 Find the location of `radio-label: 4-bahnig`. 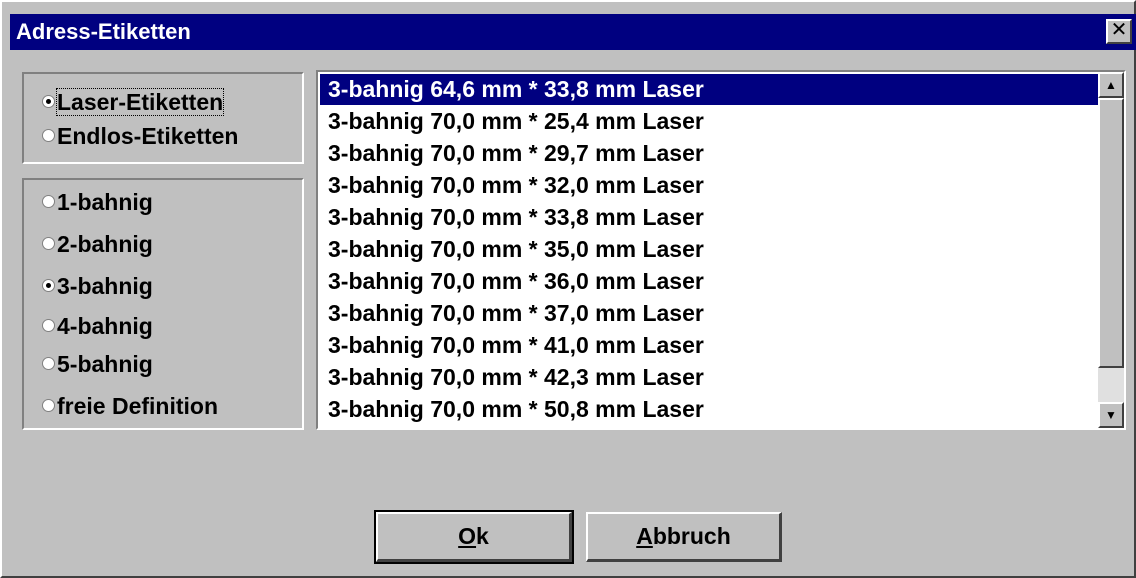

radio-label: 4-bahnig is located at coordinates (105, 326).